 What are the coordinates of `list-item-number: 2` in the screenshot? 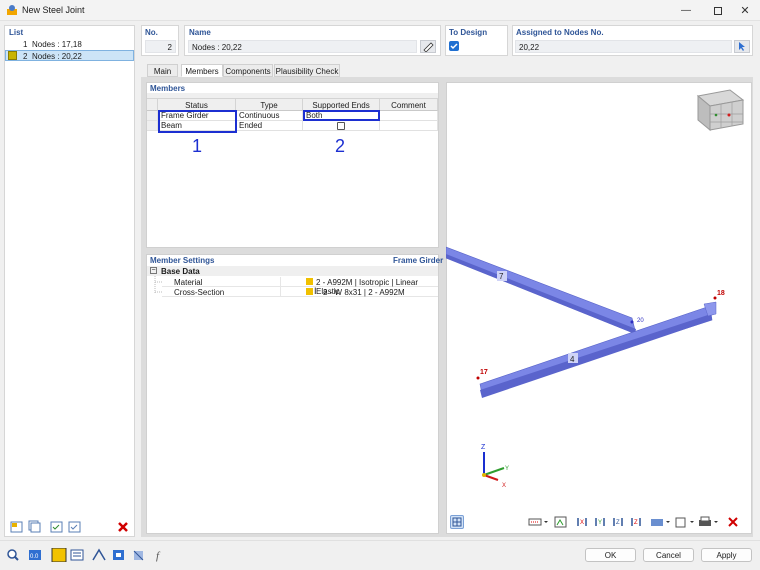 It's located at (25, 56).